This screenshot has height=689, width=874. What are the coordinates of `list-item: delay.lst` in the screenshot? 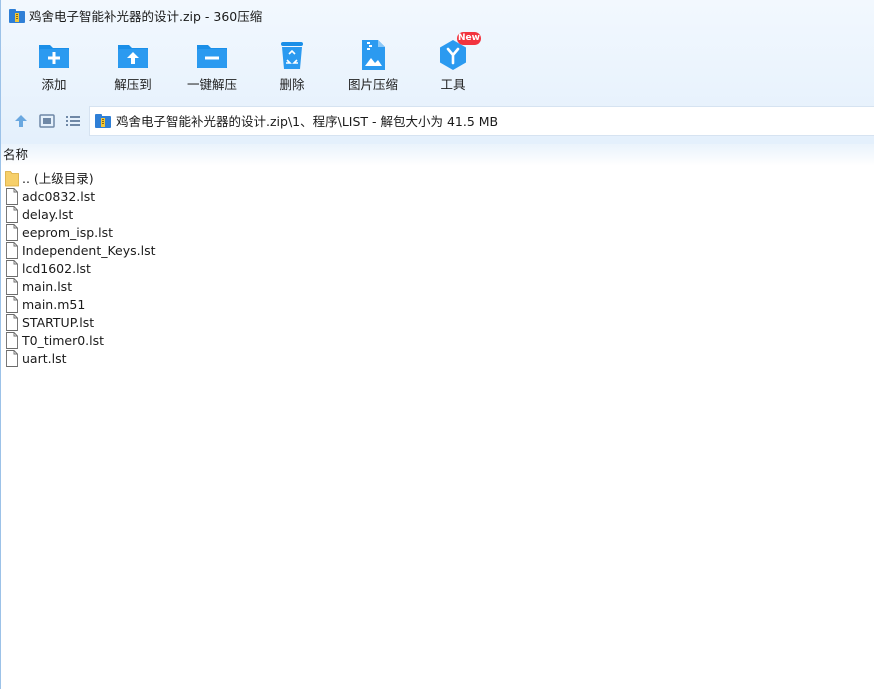 It's located at (205, 215).